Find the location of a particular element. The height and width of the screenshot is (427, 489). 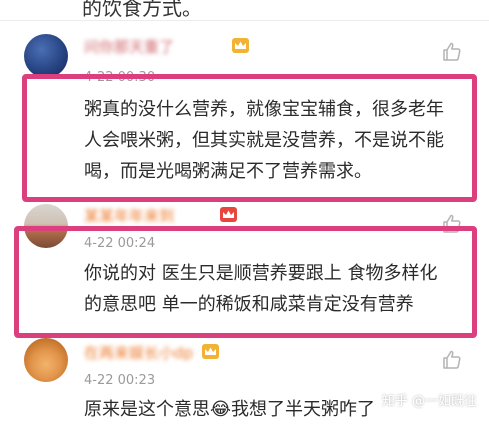

comment-username: 在再来娱长小dp is located at coordinates (138, 352).